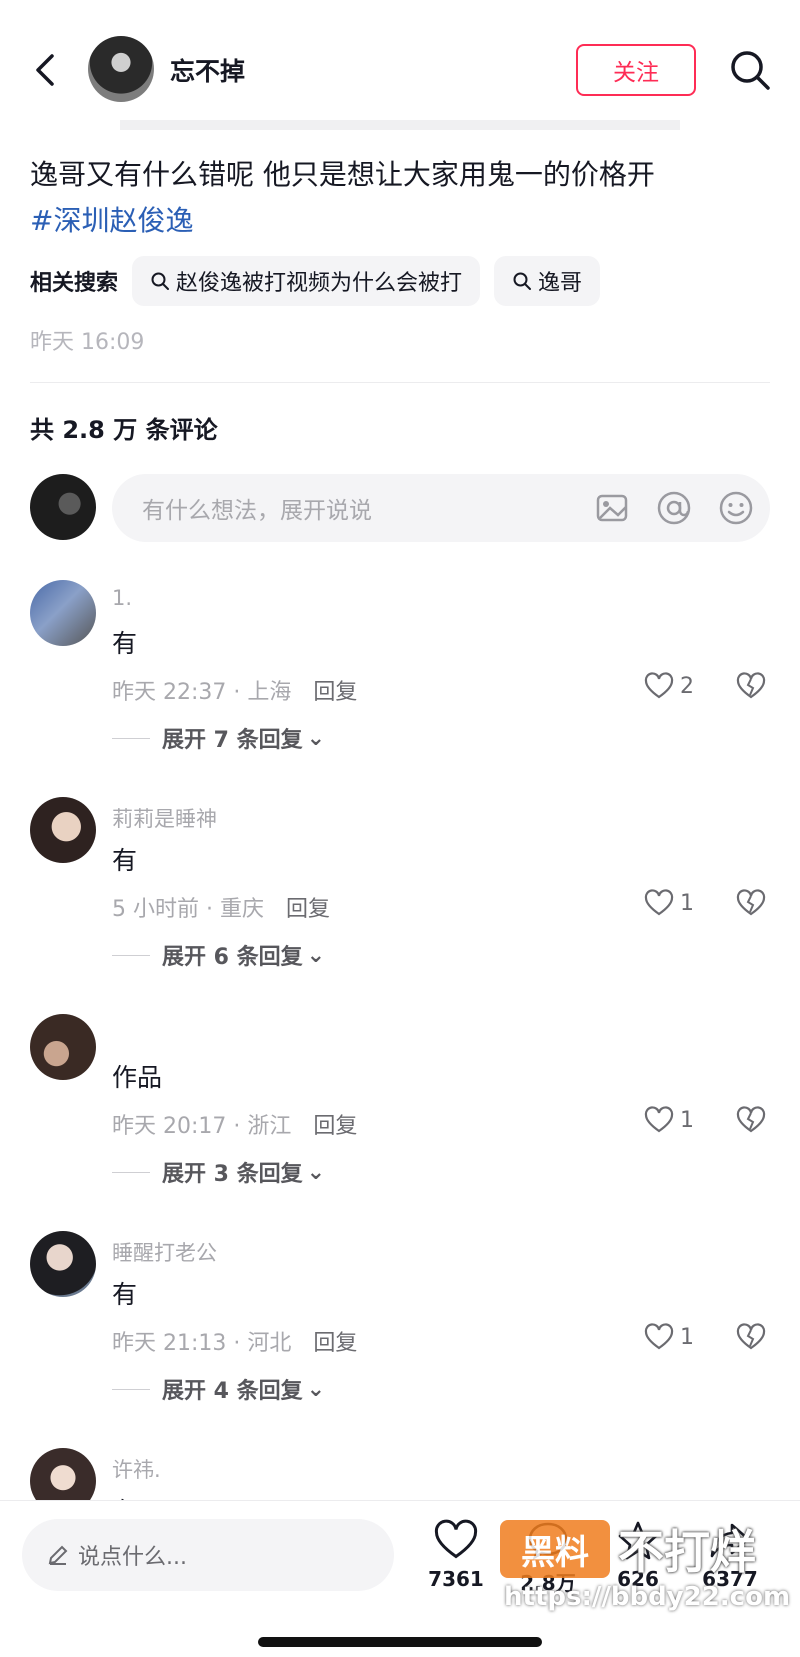  I want to click on comment-time-location: 昨天 20:17 · 浙江, so click(202, 1126).